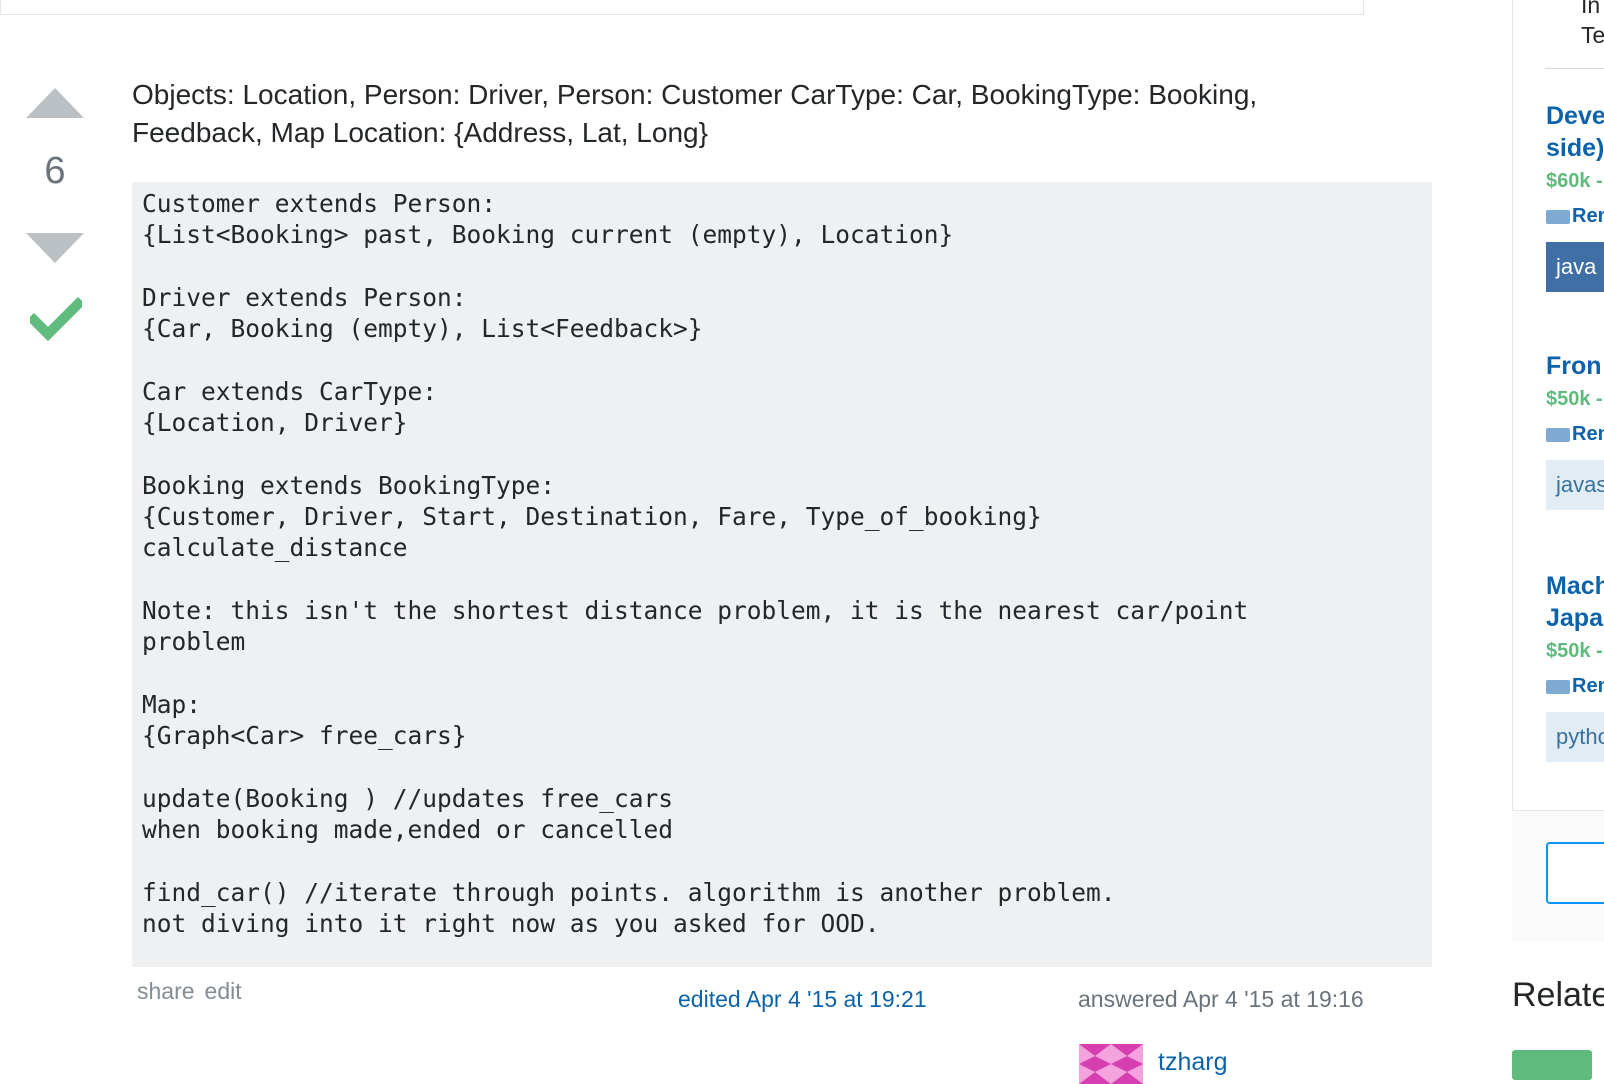 This screenshot has height=1084, width=1604. What do you see at coordinates (1575, 267) in the screenshot?
I see `job-tag: java` at bounding box center [1575, 267].